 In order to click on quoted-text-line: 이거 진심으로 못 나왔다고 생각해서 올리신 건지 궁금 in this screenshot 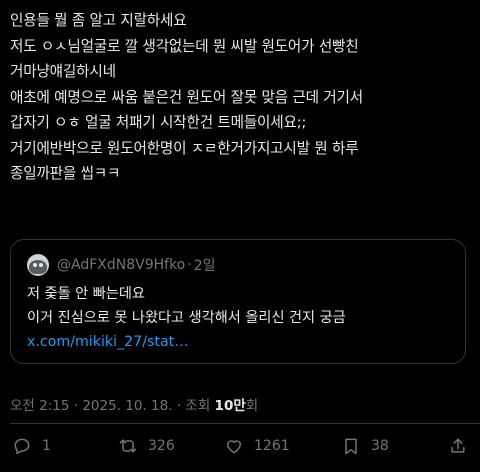, I will do `click(186, 318)`.